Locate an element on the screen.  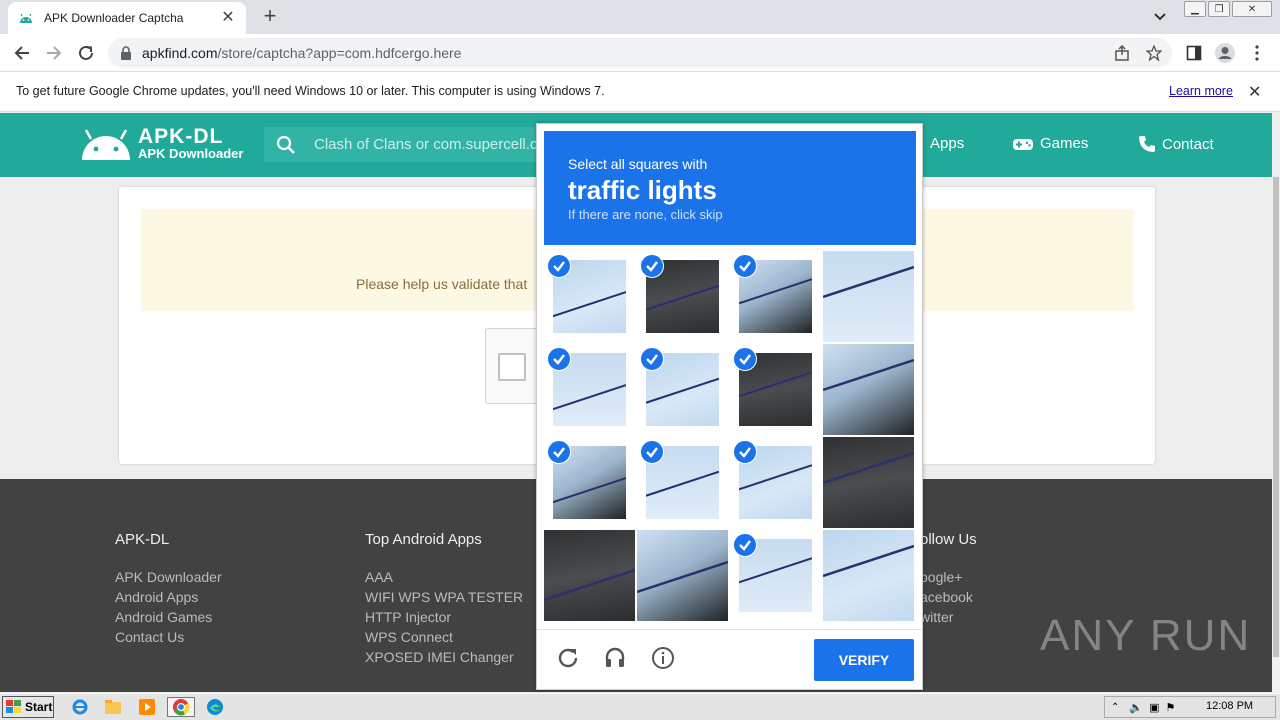
tab-search-chevron-icon is located at coordinates (1160, 17).